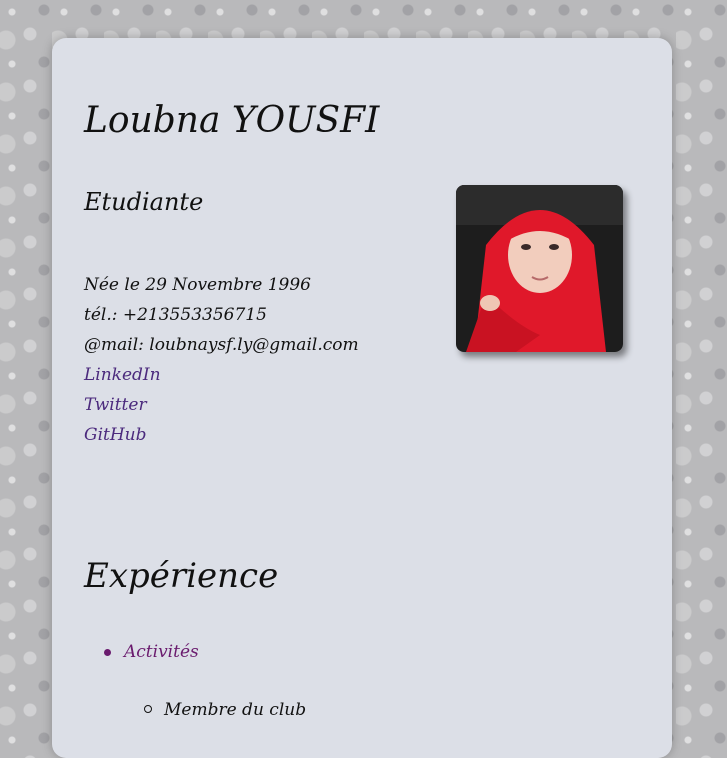 The height and width of the screenshot is (758, 727). Describe the element at coordinates (221, 435) in the screenshot. I see `github-link: GitHub` at that location.